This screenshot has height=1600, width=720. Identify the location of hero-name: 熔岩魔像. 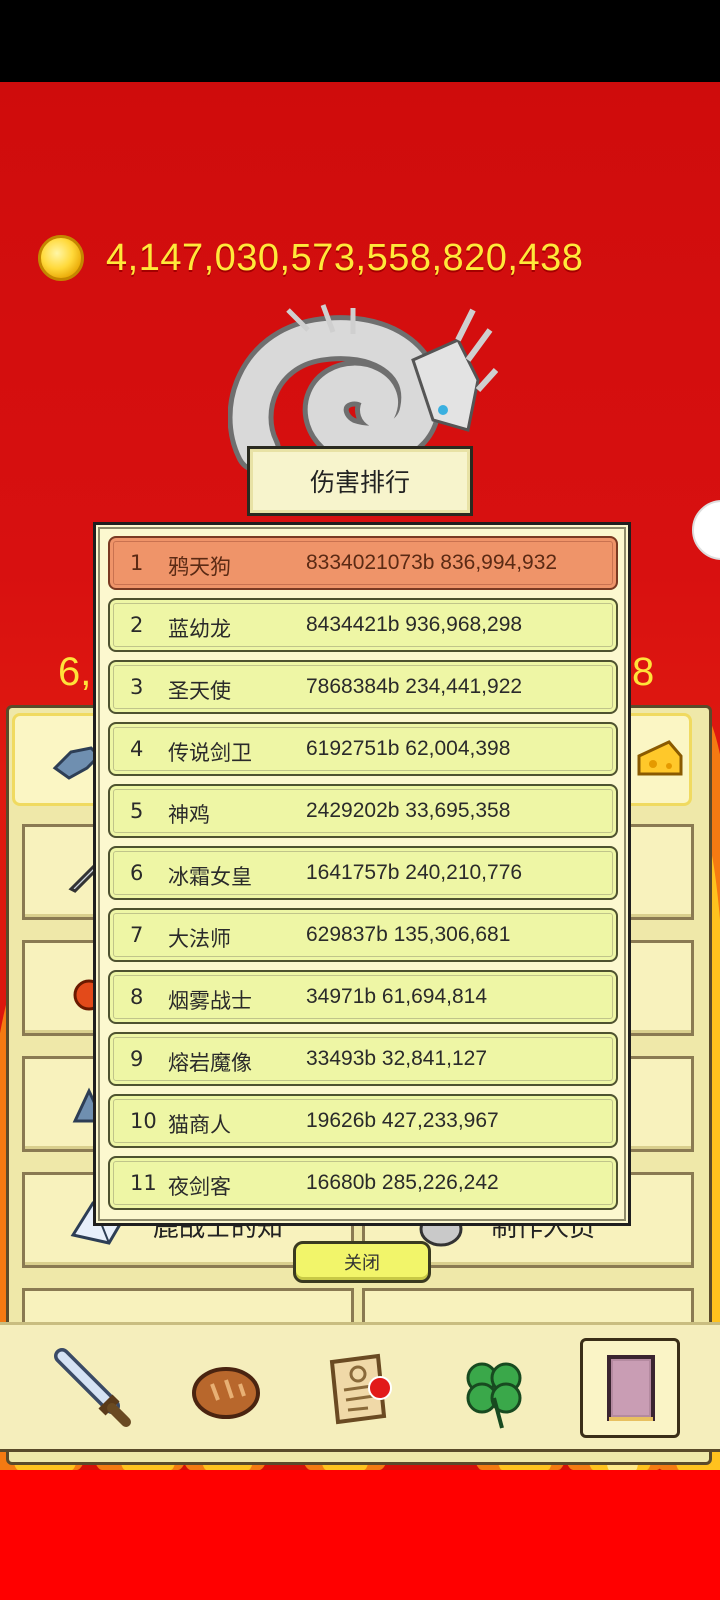
(210, 1063).